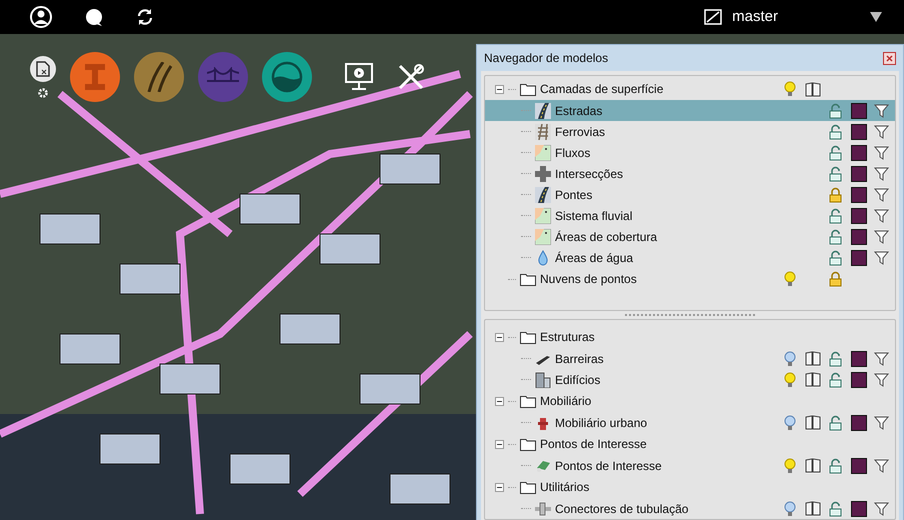  Describe the element at coordinates (565, 487) in the screenshot. I see `group-label: Utilitários` at that location.